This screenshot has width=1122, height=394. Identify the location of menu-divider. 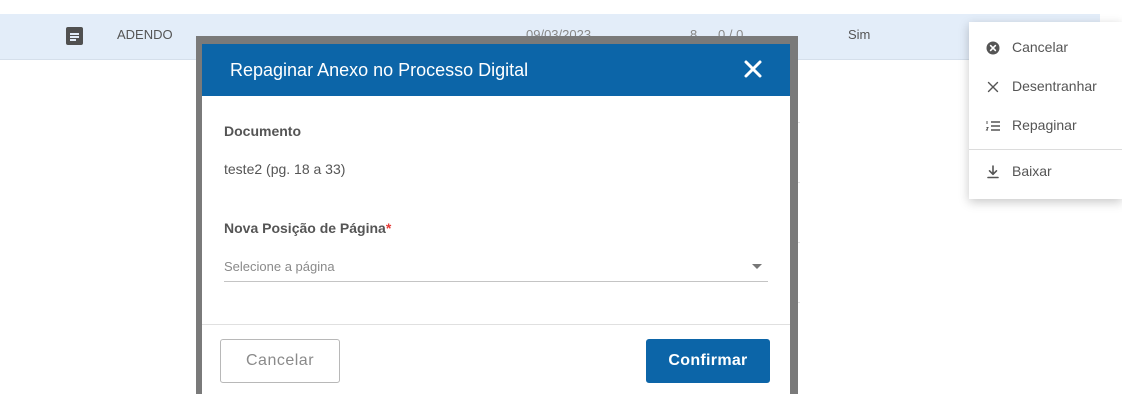
(1045, 149).